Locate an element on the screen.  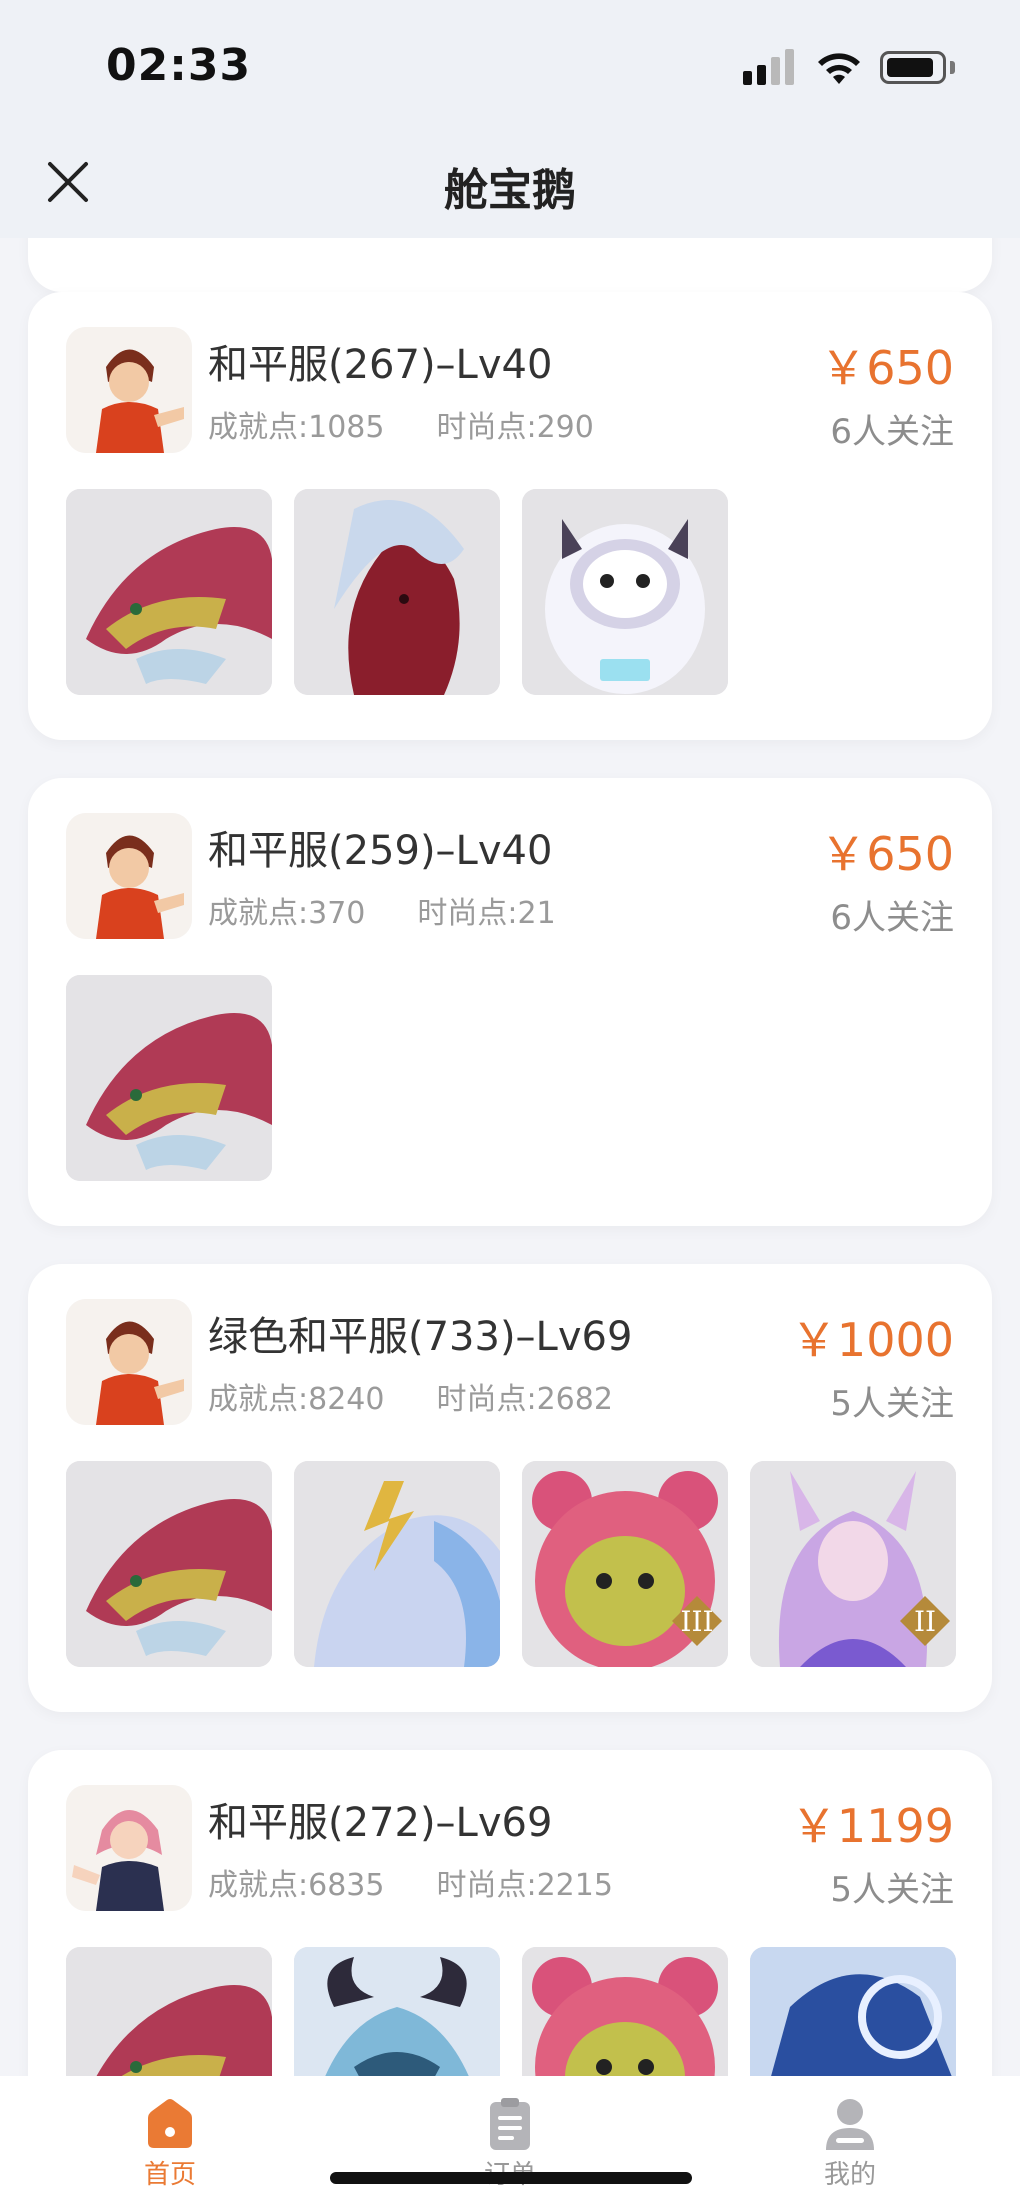
listing-title: 和平服(272)–Lv69 is located at coordinates (380, 1823).